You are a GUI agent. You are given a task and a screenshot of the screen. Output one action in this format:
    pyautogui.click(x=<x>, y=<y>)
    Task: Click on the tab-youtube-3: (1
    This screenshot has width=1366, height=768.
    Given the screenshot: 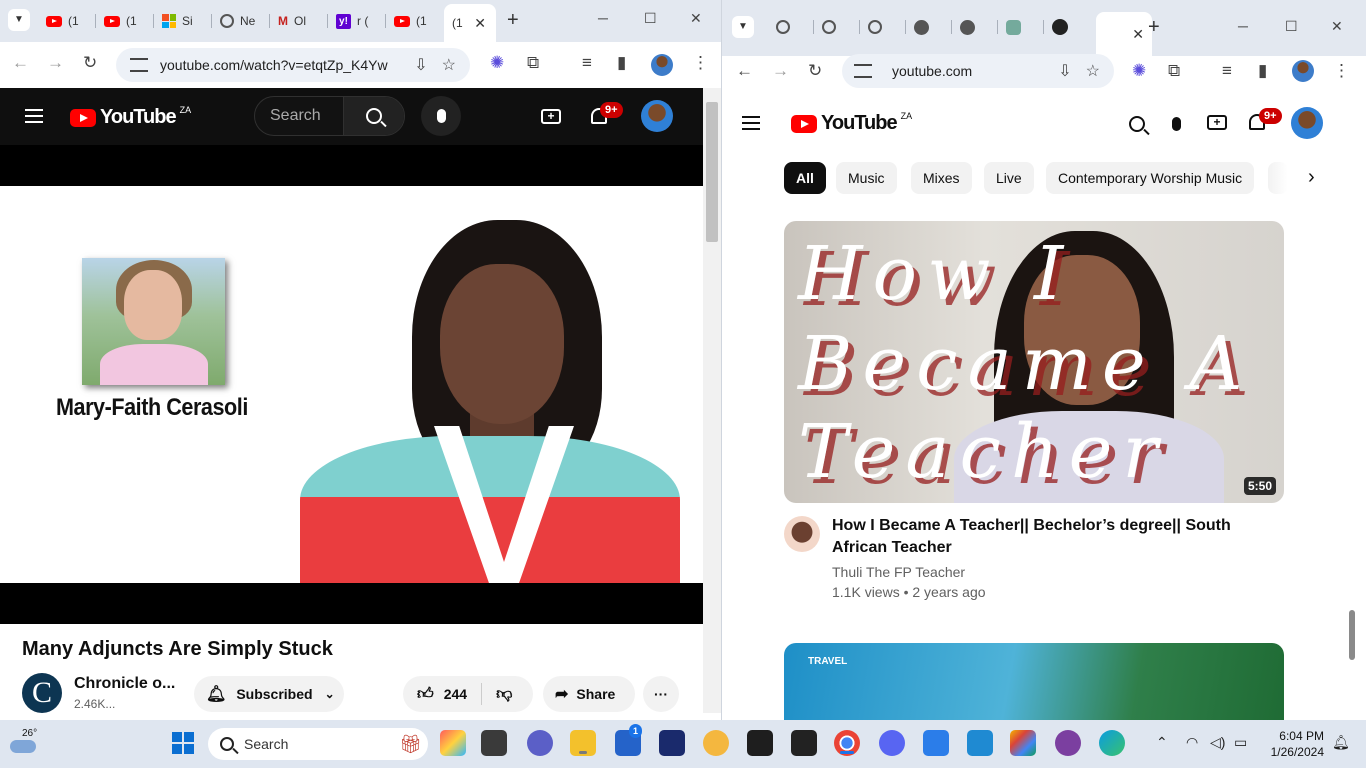 What is the action you would take?
    pyautogui.click(x=415, y=21)
    